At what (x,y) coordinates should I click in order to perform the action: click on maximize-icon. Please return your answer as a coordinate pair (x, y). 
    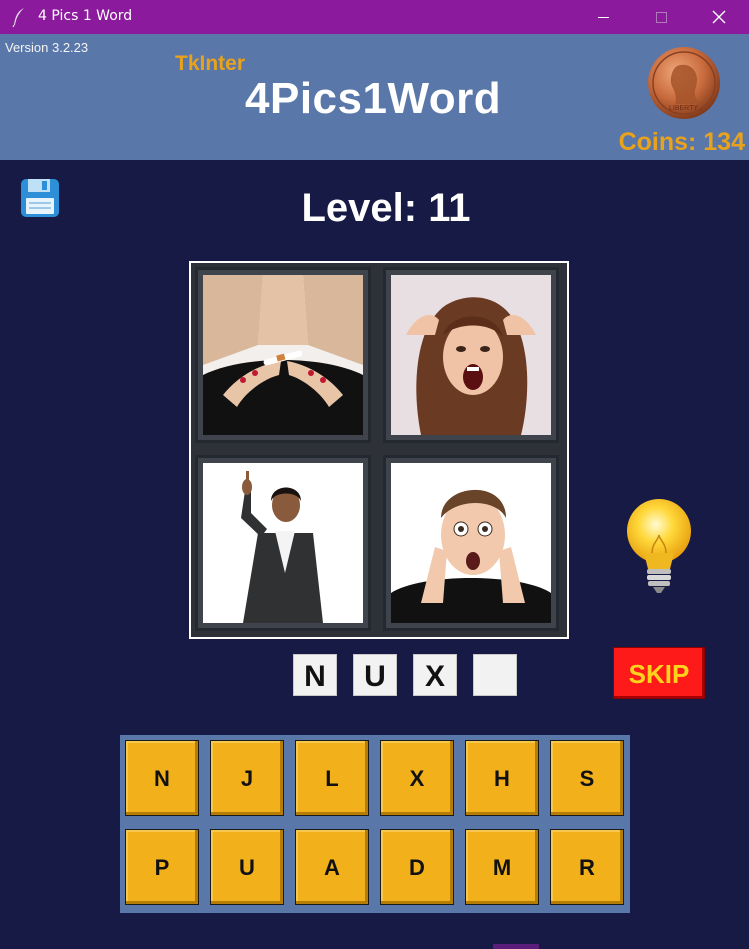
    Looking at the image, I should click on (661, 17).